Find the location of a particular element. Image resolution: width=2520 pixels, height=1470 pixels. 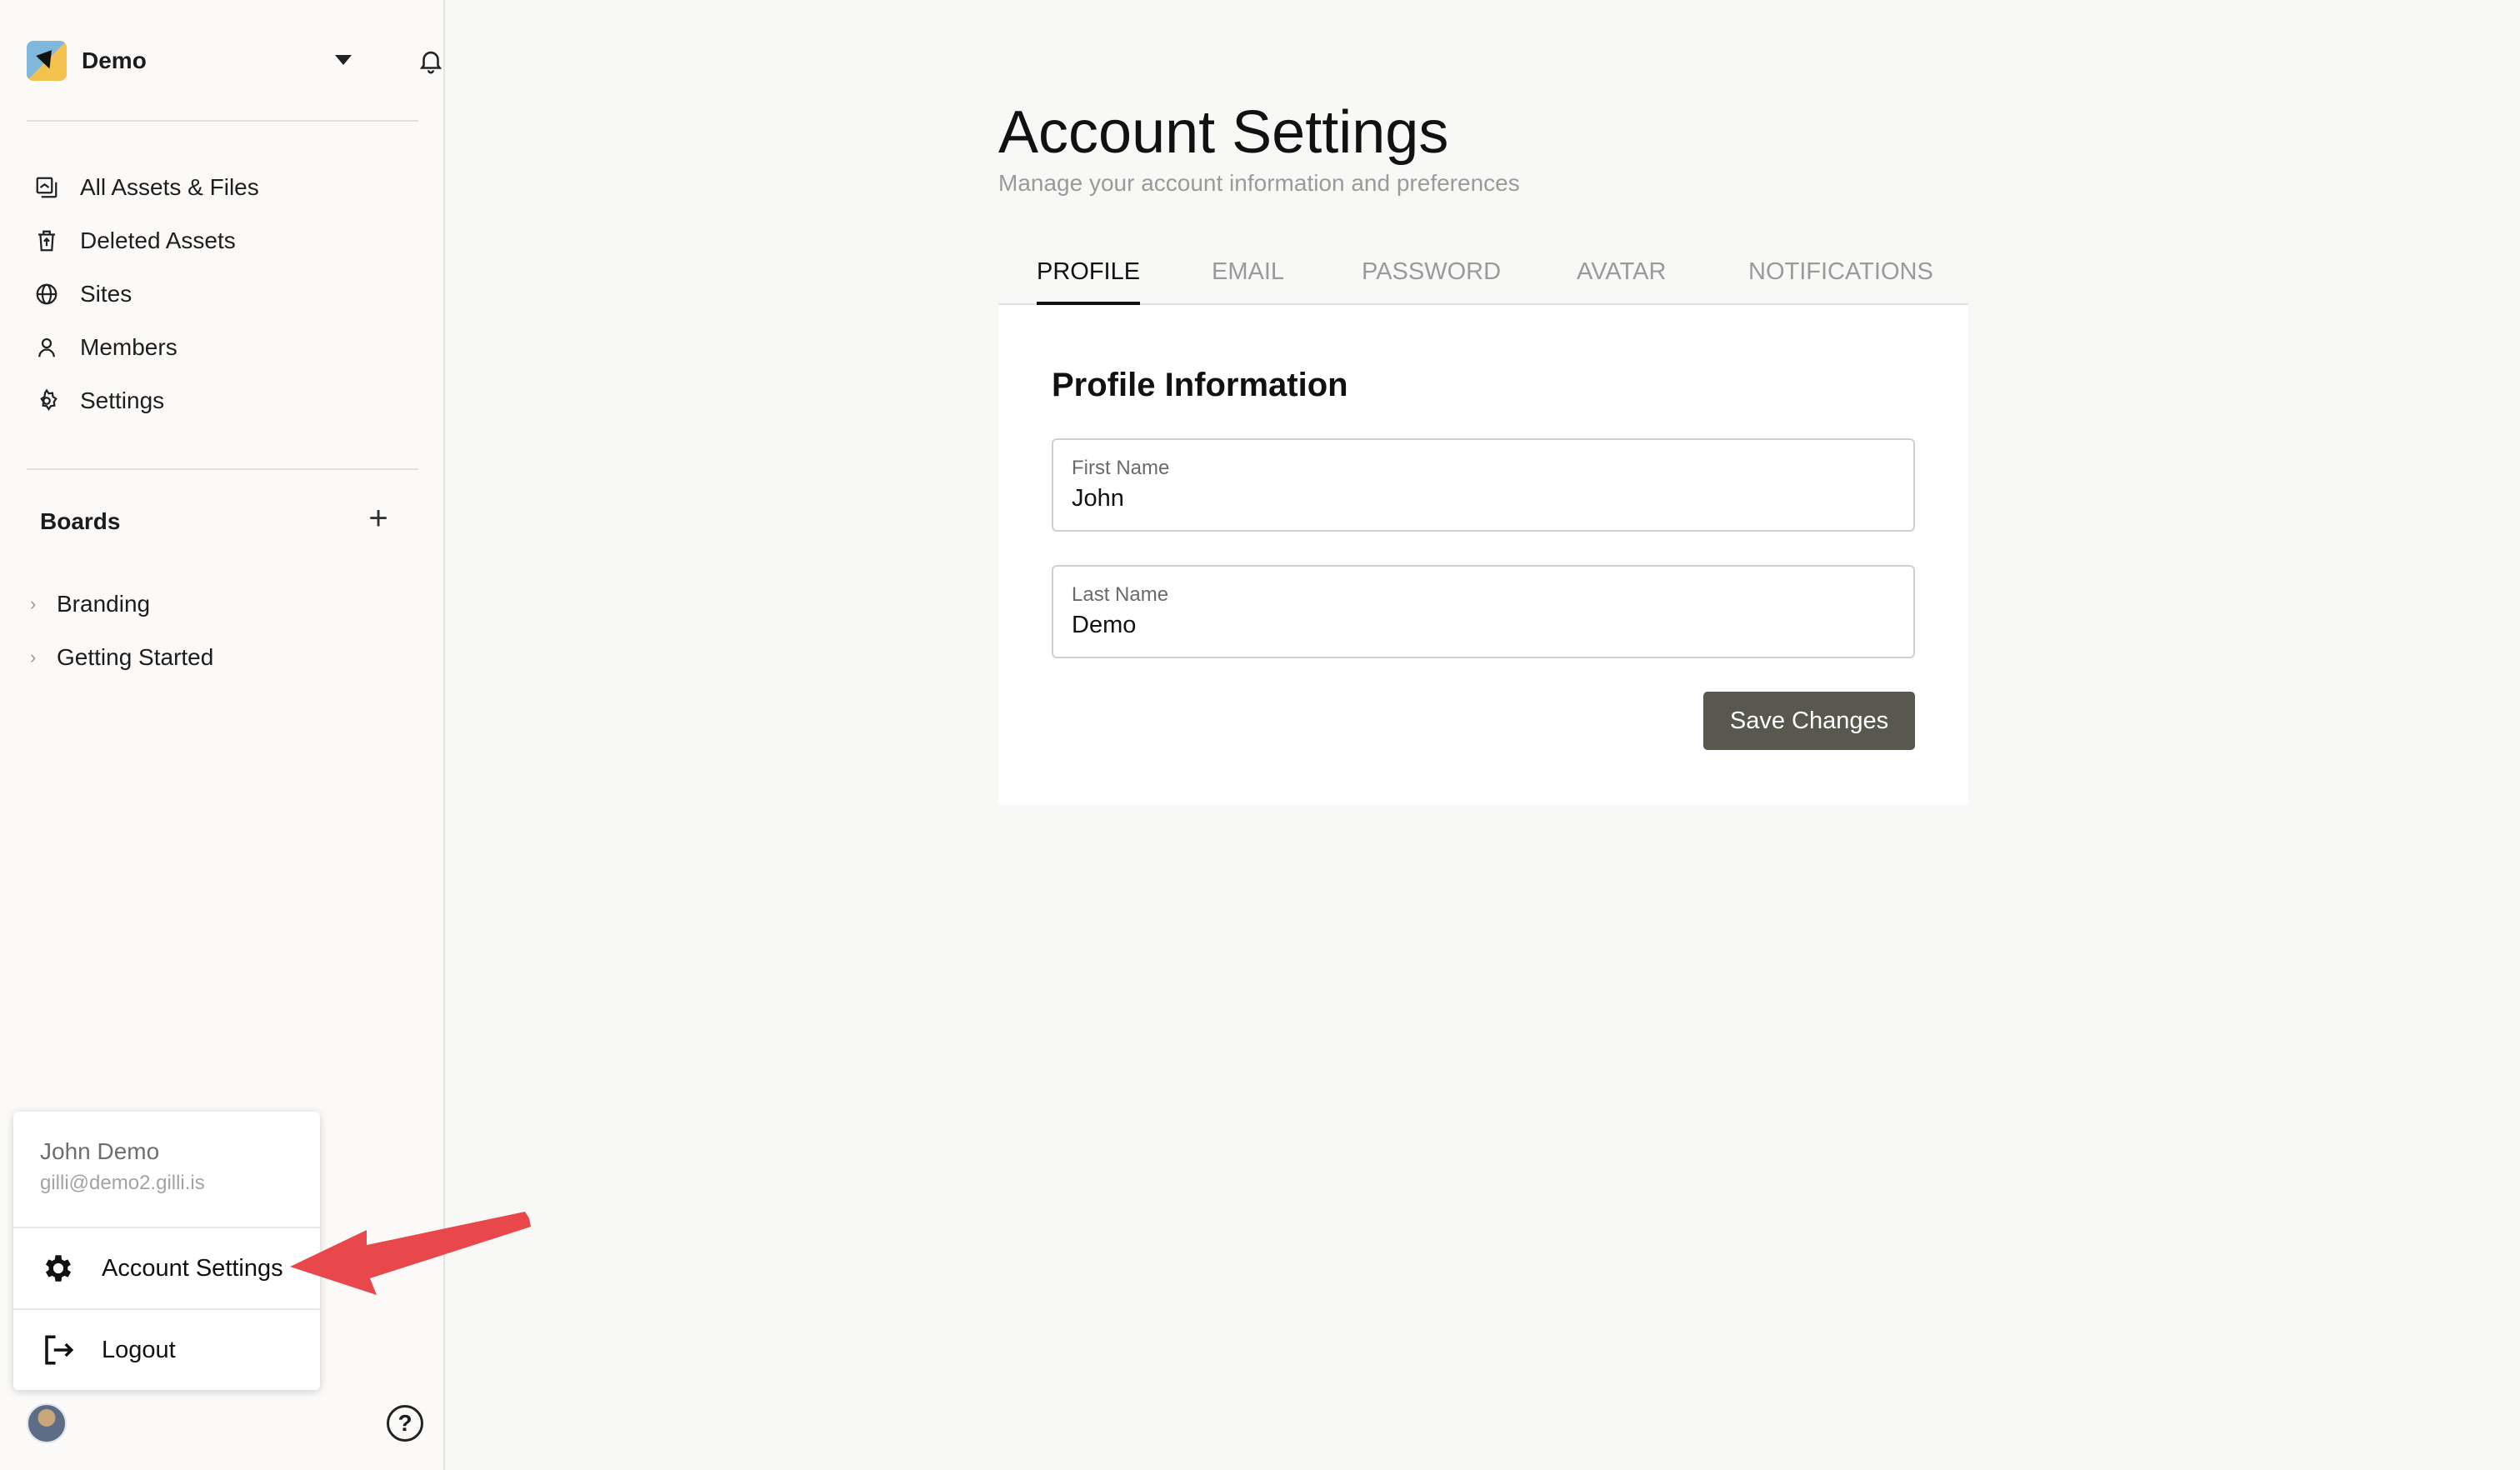

files-icon is located at coordinates (46, 187).